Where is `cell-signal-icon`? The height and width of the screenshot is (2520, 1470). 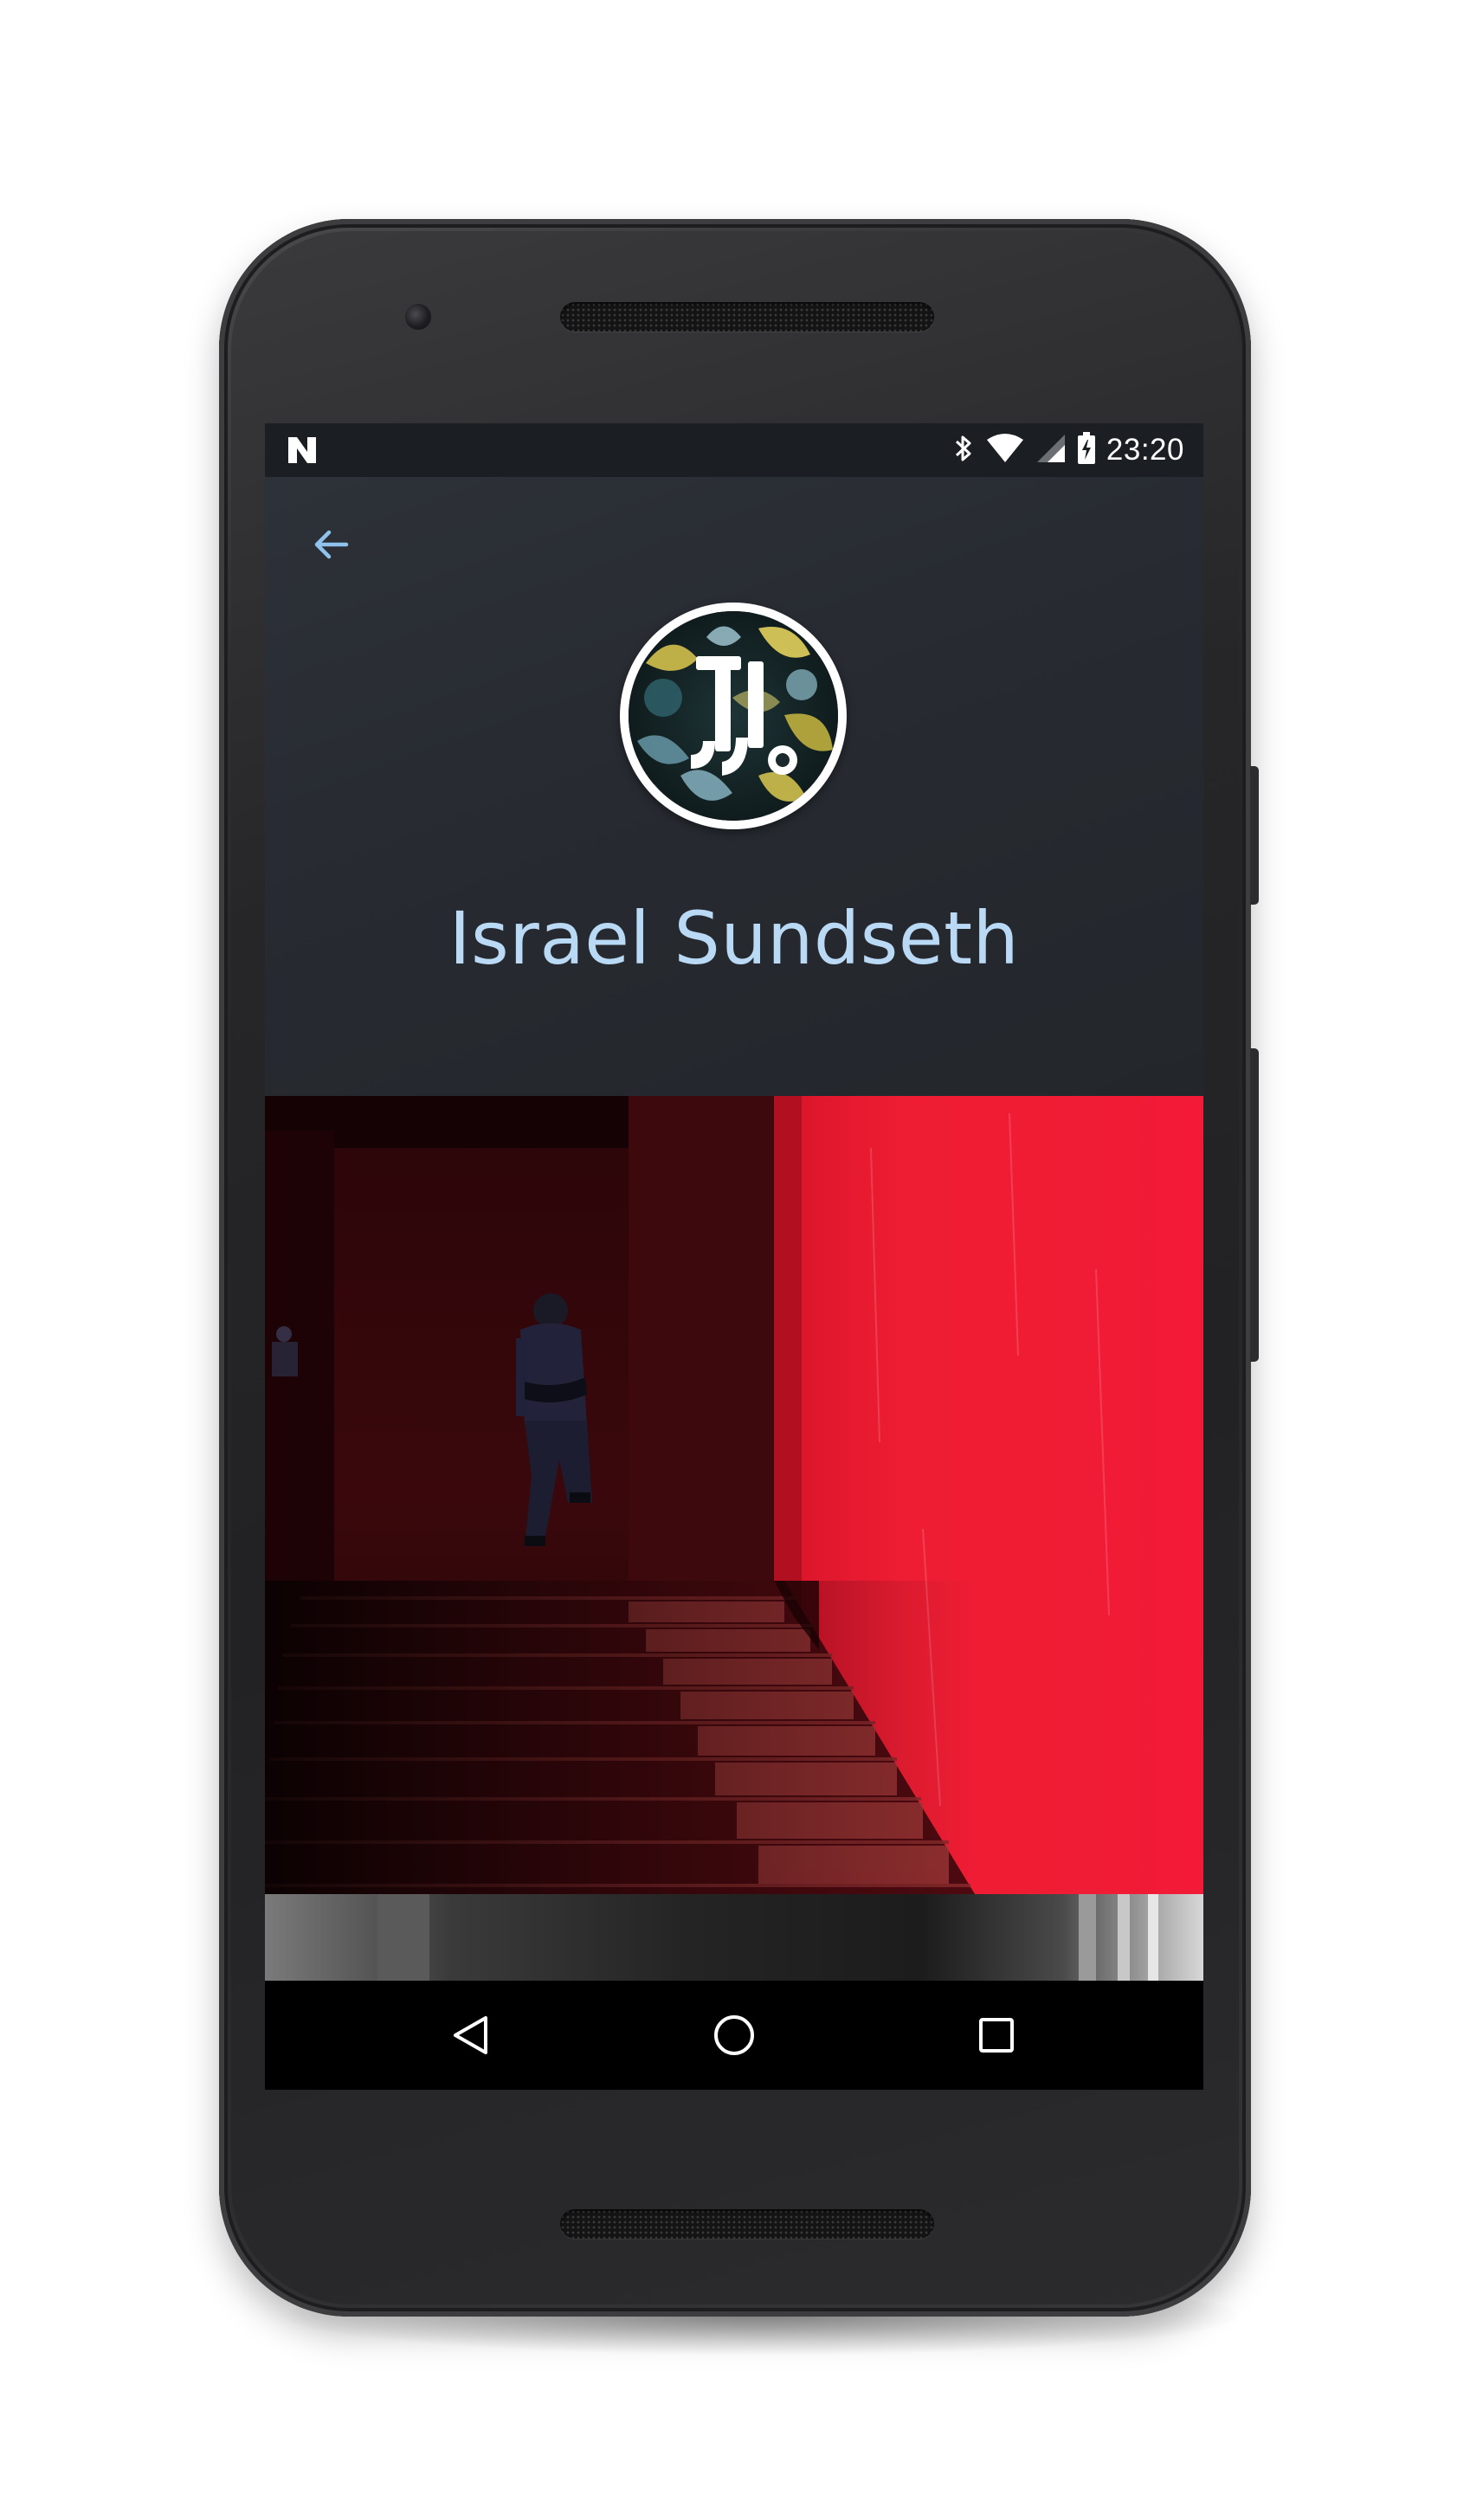
cell-signal-icon is located at coordinates (1051, 450).